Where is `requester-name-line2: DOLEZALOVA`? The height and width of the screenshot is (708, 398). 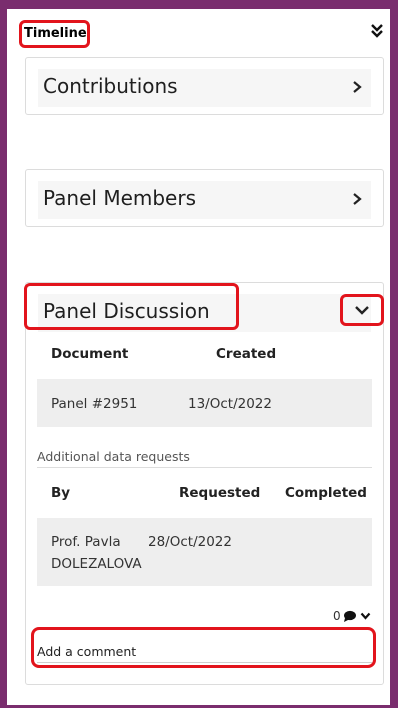
requester-name-line2: DOLEZALOVA is located at coordinates (96, 564).